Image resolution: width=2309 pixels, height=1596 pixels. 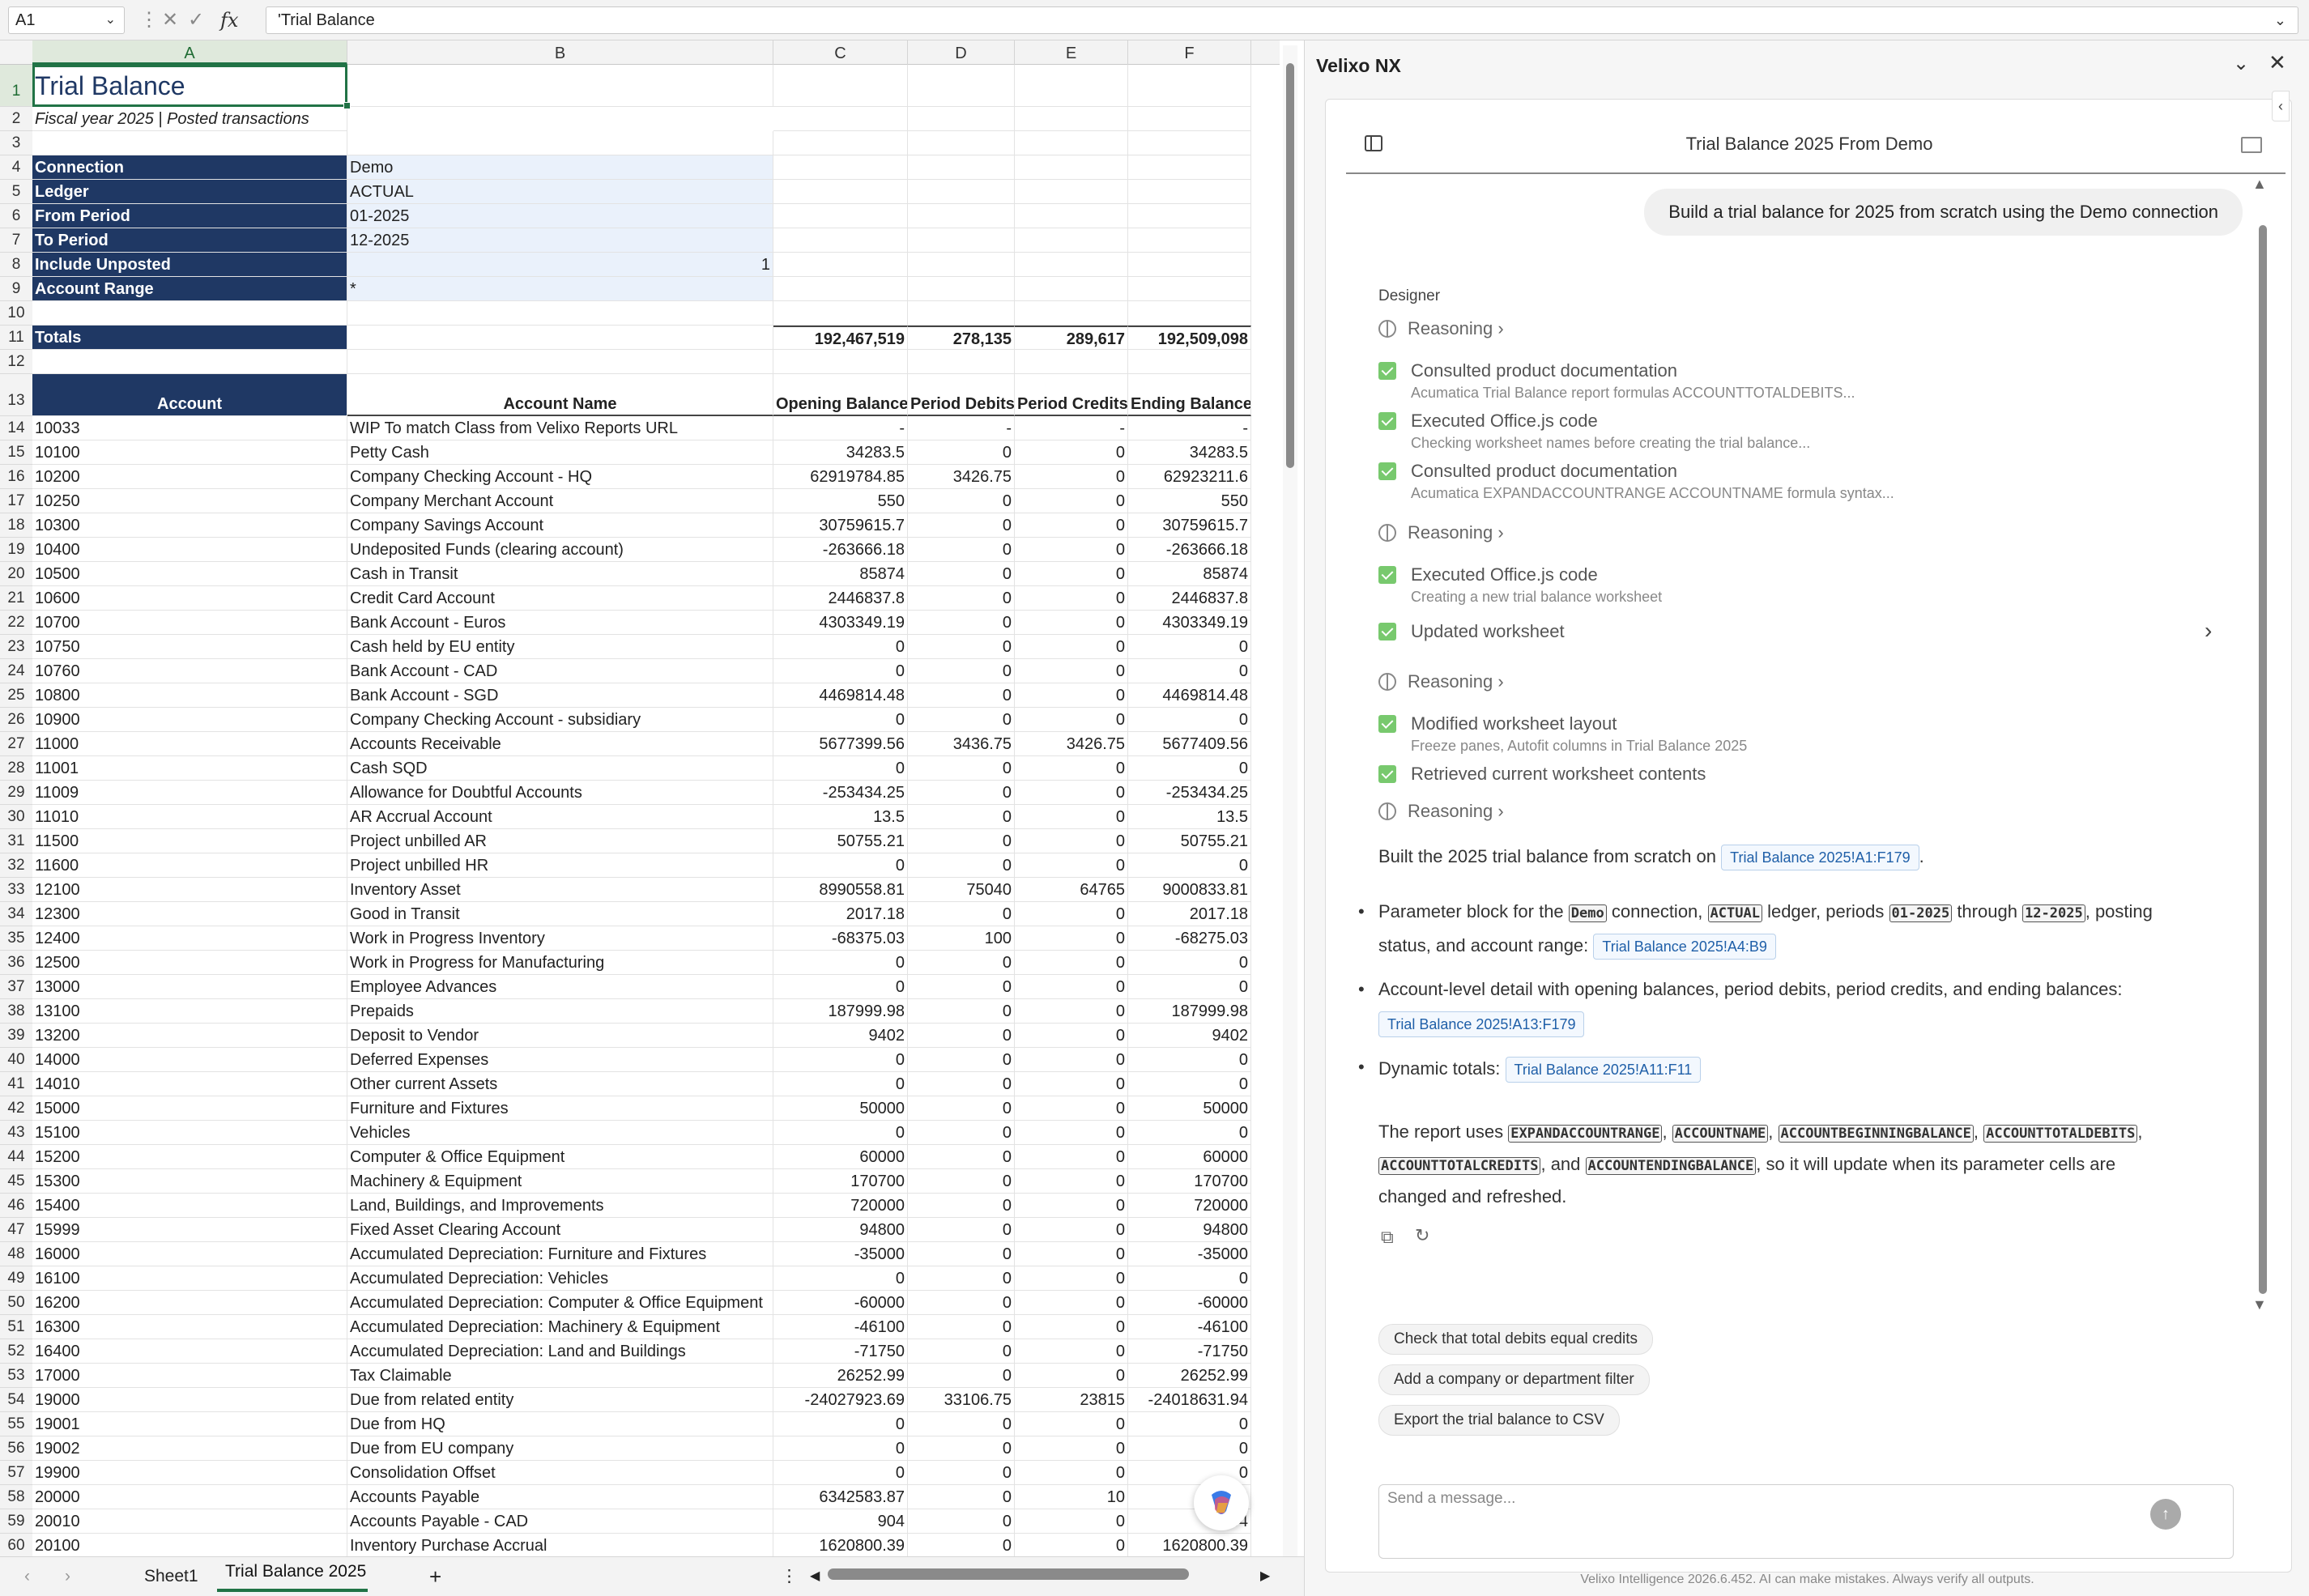 What do you see at coordinates (189, 1303) in the screenshot?
I see `account-number: 16200` at bounding box center [189, 1303].